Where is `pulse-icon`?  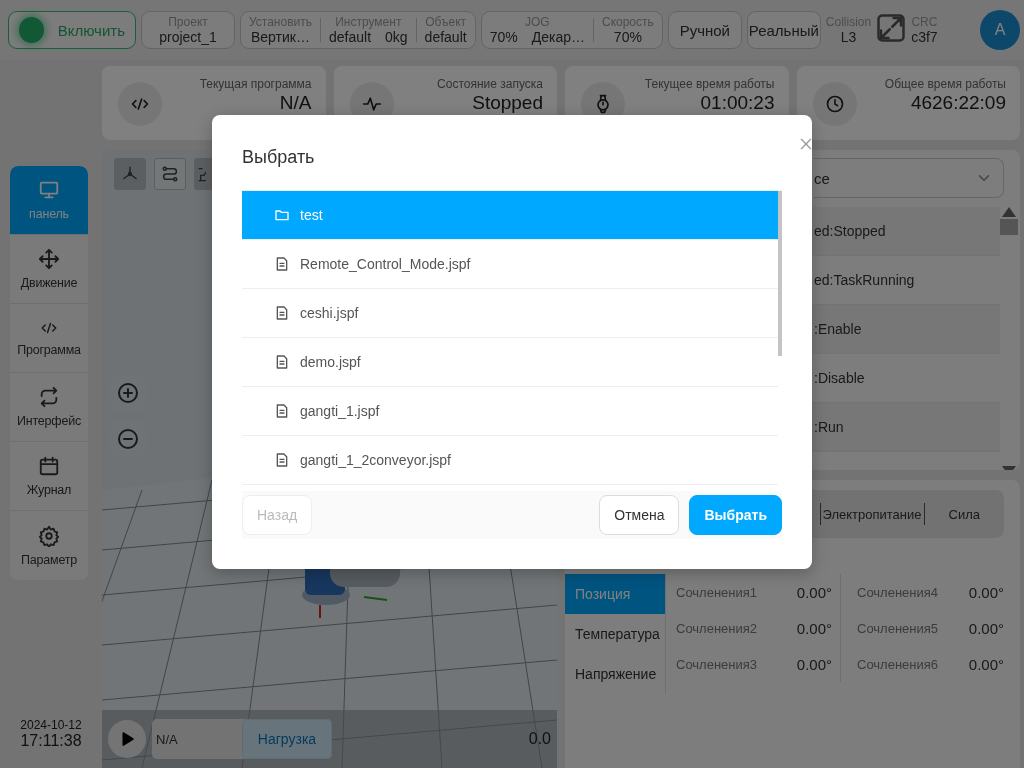 pulse-icon is located at coordinates (371, 104).